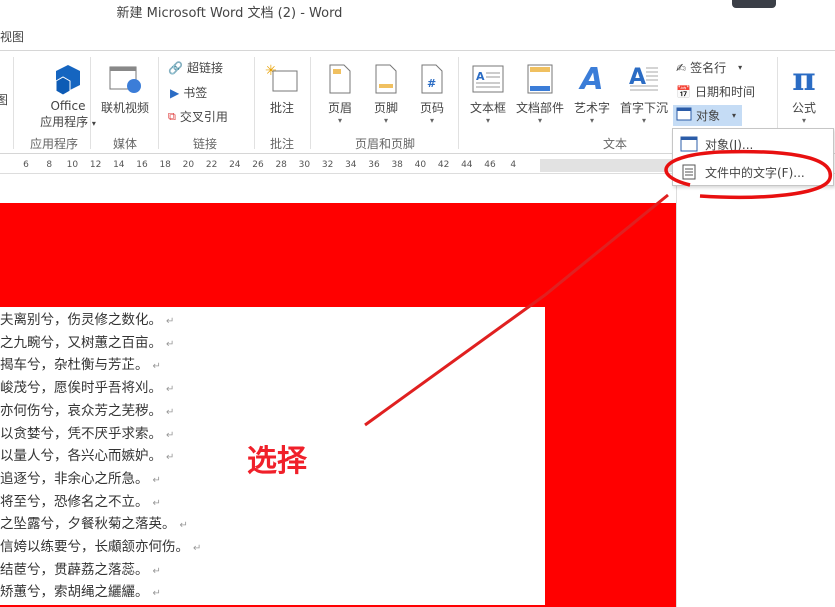 The width and height of the screenshot is (835, 607). What do you see at coordinates (277, 461) in the screenshot?
I see `annotation-label: 选择` at bounding box center [277, 461].